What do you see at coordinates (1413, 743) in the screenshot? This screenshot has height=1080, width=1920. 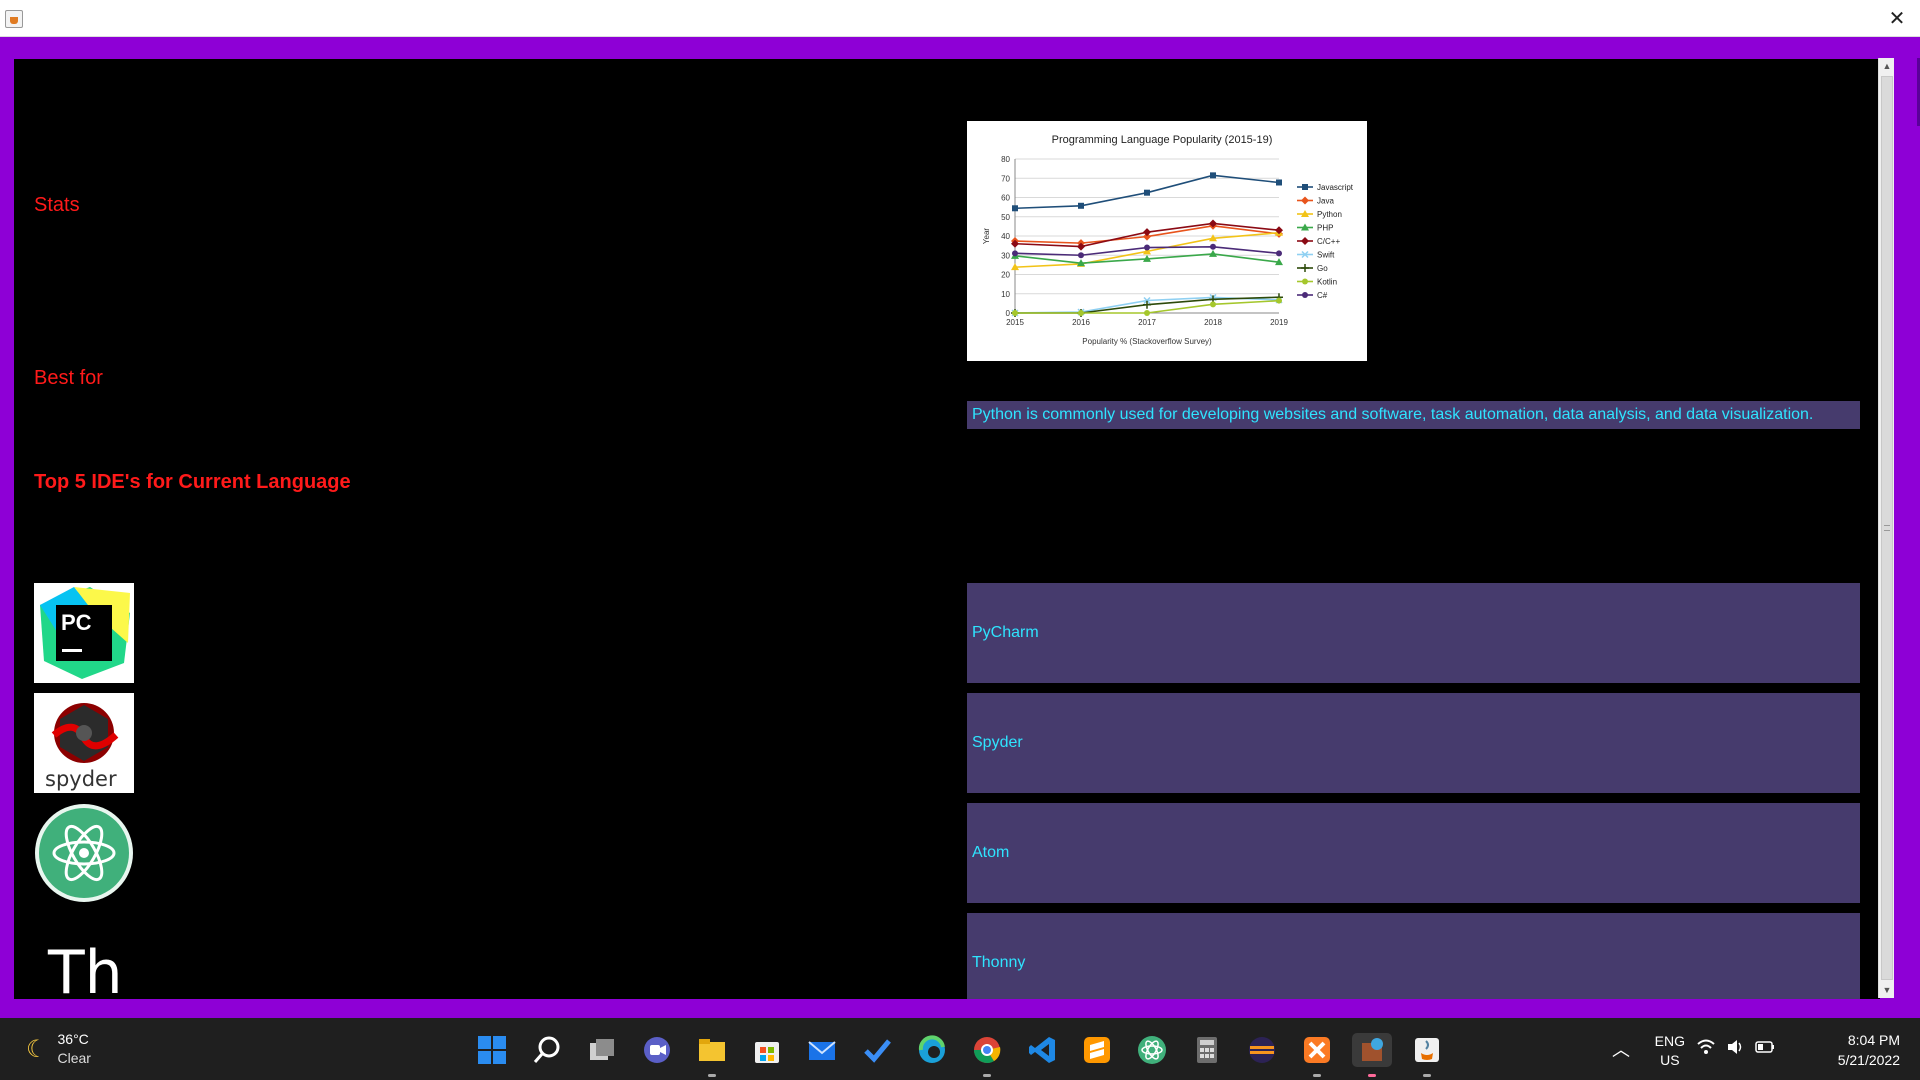 I see `ide-item-spyder: Spyder` at bounding box center [1413, 743].